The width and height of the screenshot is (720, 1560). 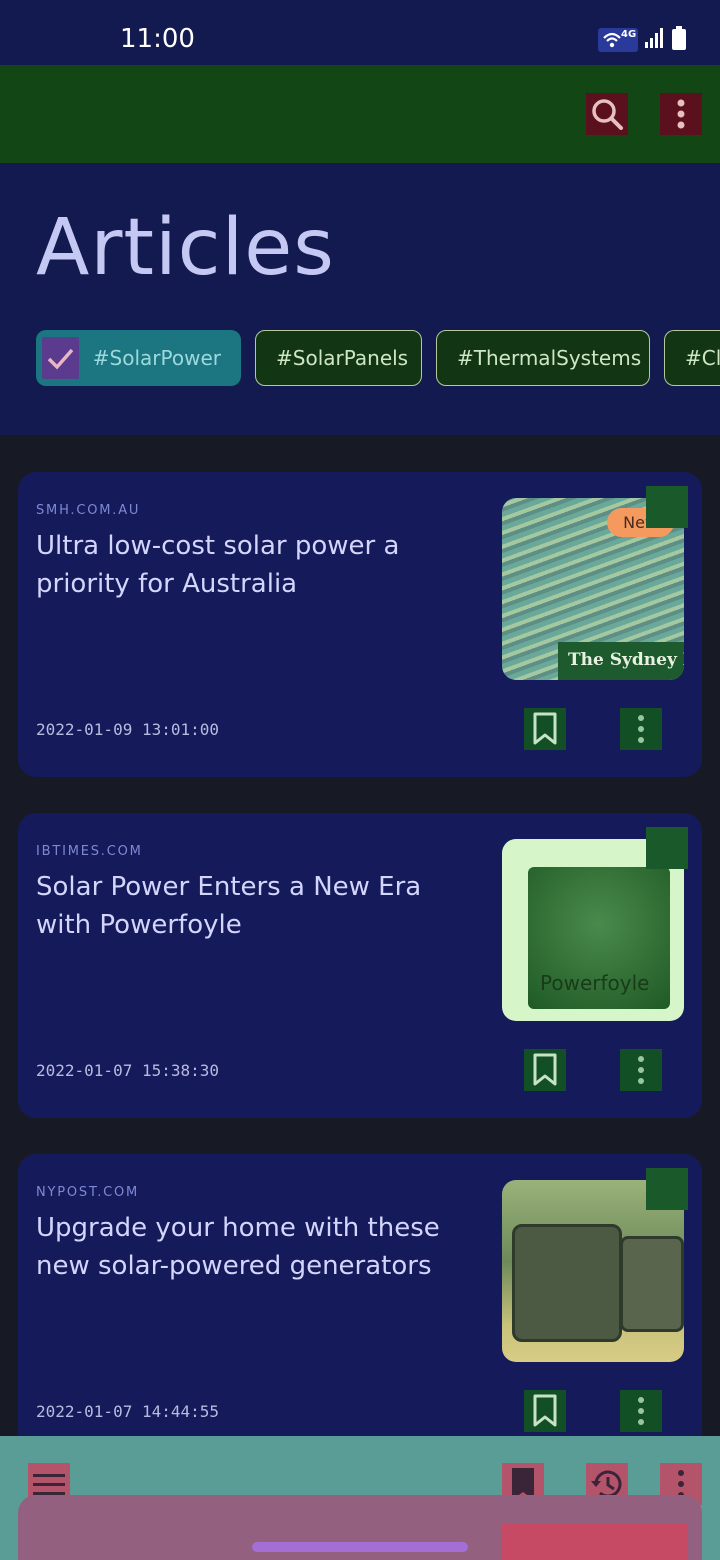 What do you see at coordinates (360, 1547) in the screenshot?
I see `gesture-nav-handle` at bounding box center [360, 1547].